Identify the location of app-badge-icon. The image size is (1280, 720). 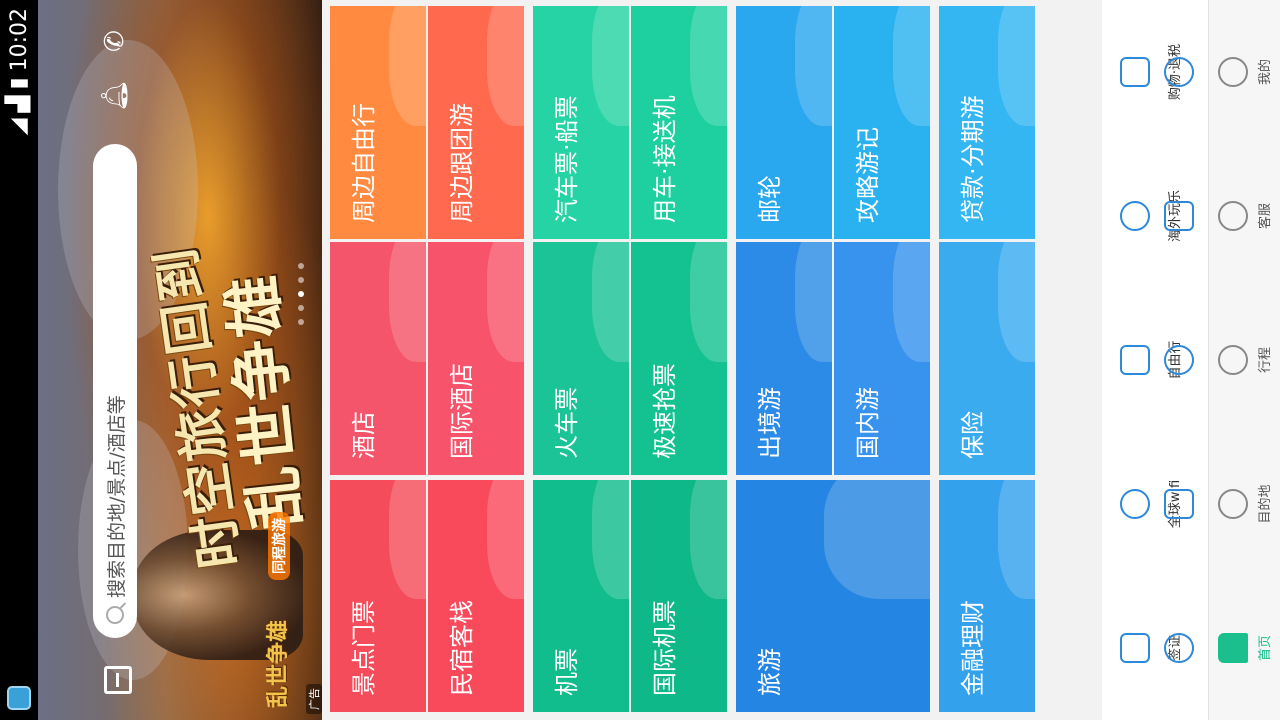
(19, 698).